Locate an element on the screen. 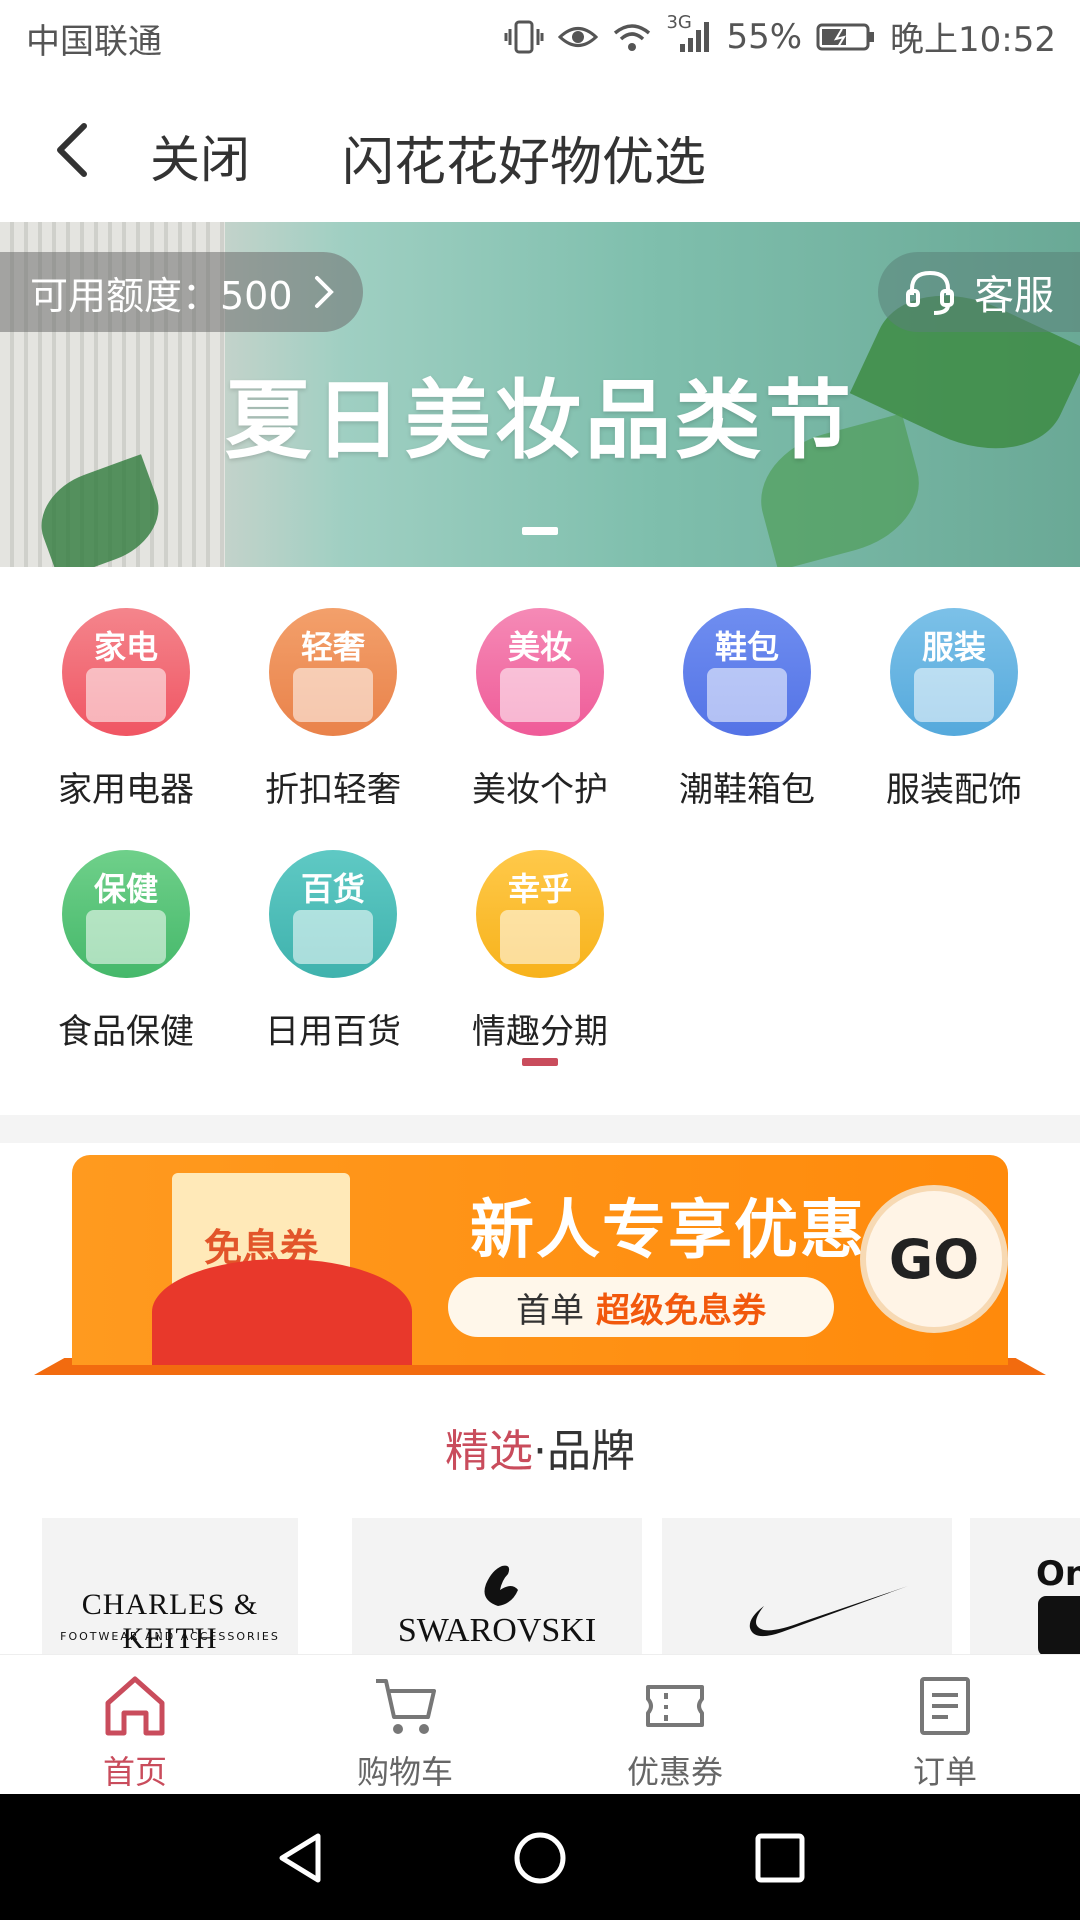  eye-icon is located at coordinates (578, 36).